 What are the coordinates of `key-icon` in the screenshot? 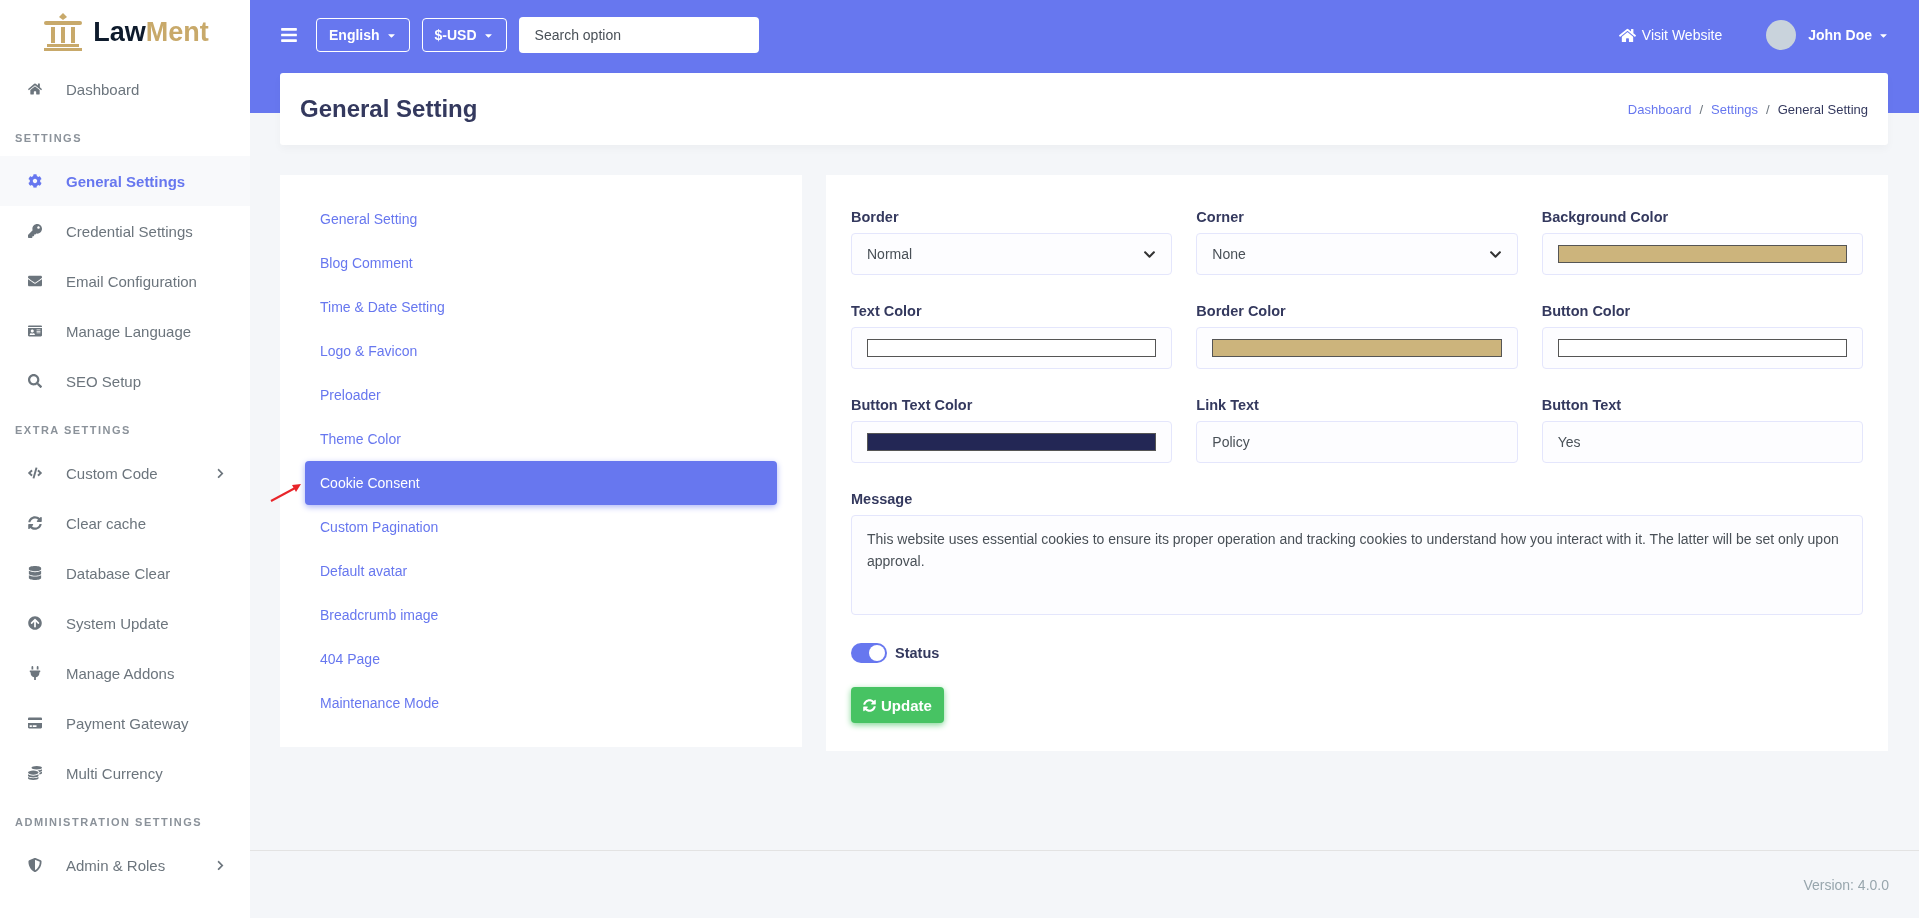 It's located at (35, 231).